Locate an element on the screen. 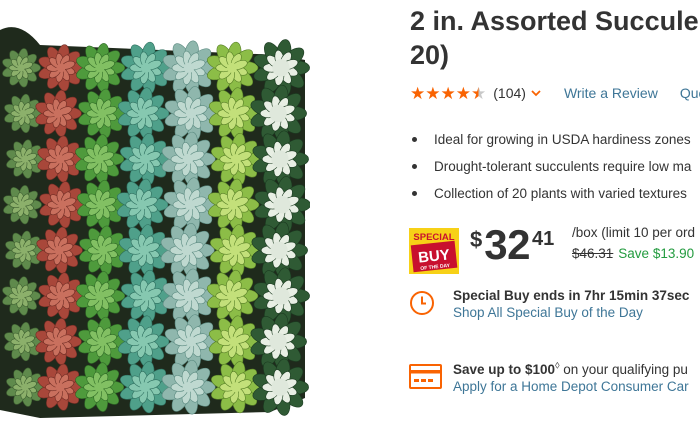 This screenshot has height=432, width=700. special-buy-countdown: Special Buy ends in 7hr 15min 37sec is located at coordinates (571, 295).